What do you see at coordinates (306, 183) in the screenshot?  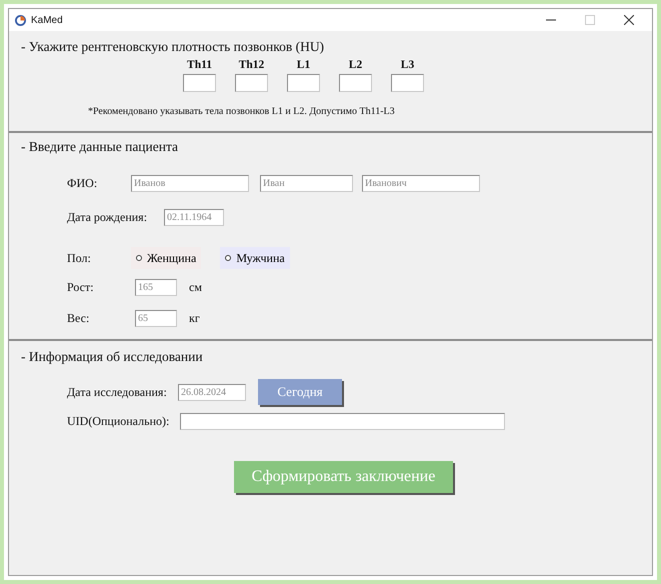 I see `input-field: Иван` at bounding box center [306, 183].